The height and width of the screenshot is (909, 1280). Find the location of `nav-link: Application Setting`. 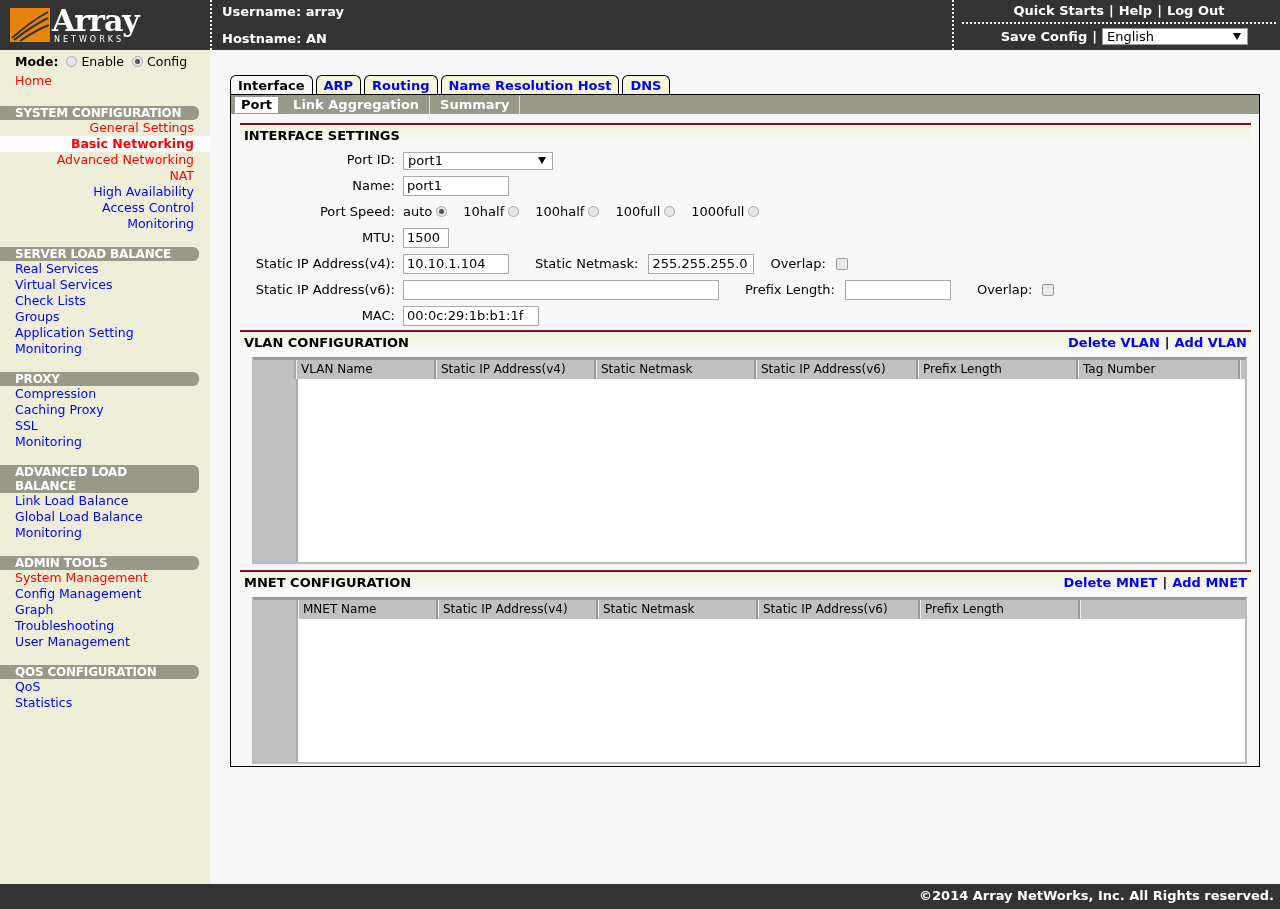

nav-link: Application Setting is located at coordinates (105, 333).